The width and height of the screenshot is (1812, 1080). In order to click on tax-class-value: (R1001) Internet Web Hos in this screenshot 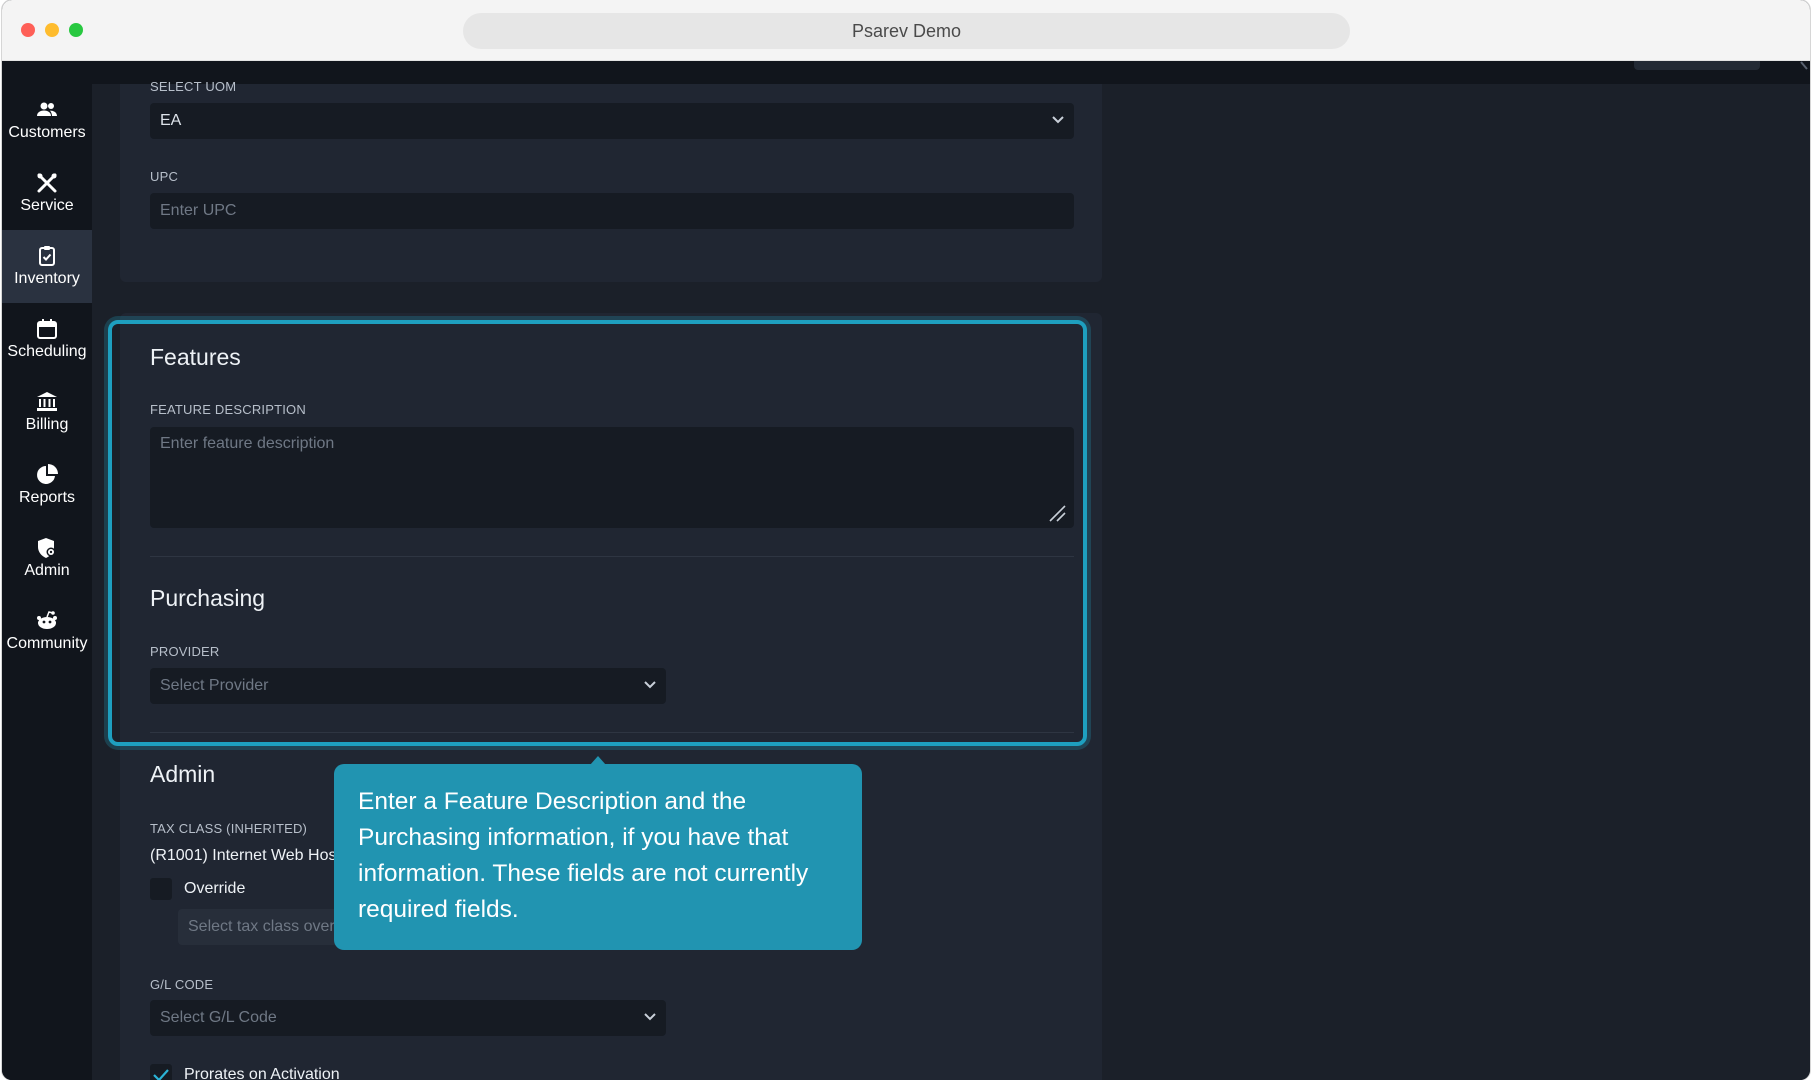, I will do `click(243, 855)`.